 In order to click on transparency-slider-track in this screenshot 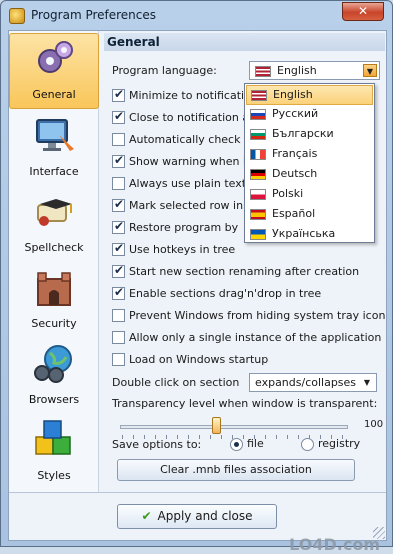, I will do `click(234, 427)`.